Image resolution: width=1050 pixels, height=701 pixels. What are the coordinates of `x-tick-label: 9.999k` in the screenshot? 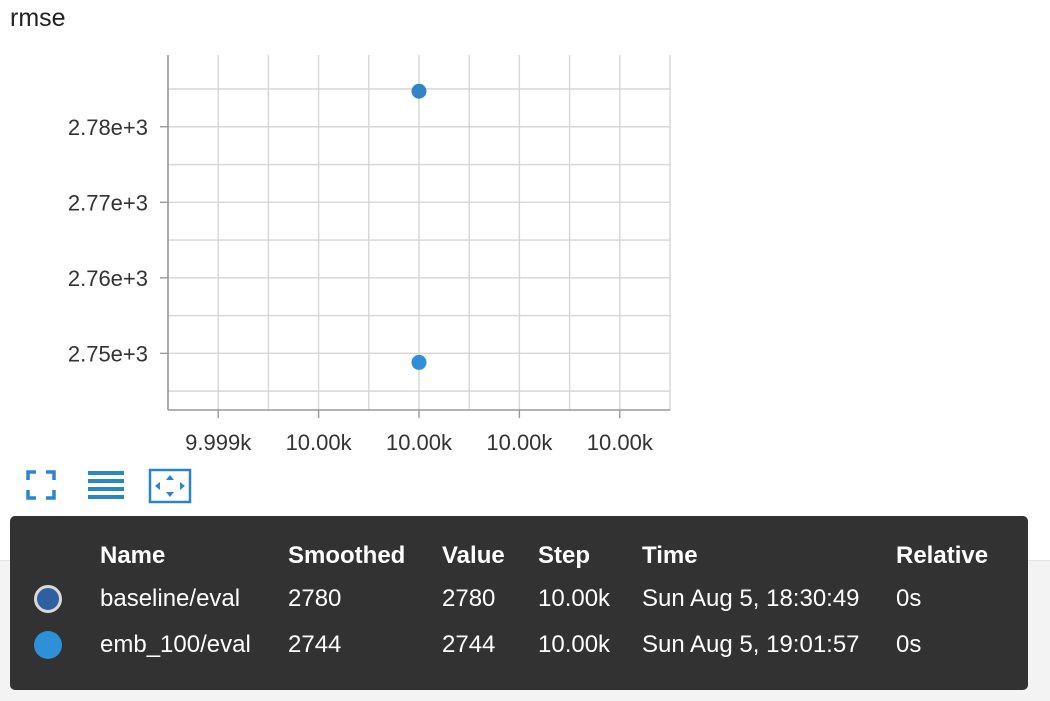 It's located at (218, 442).